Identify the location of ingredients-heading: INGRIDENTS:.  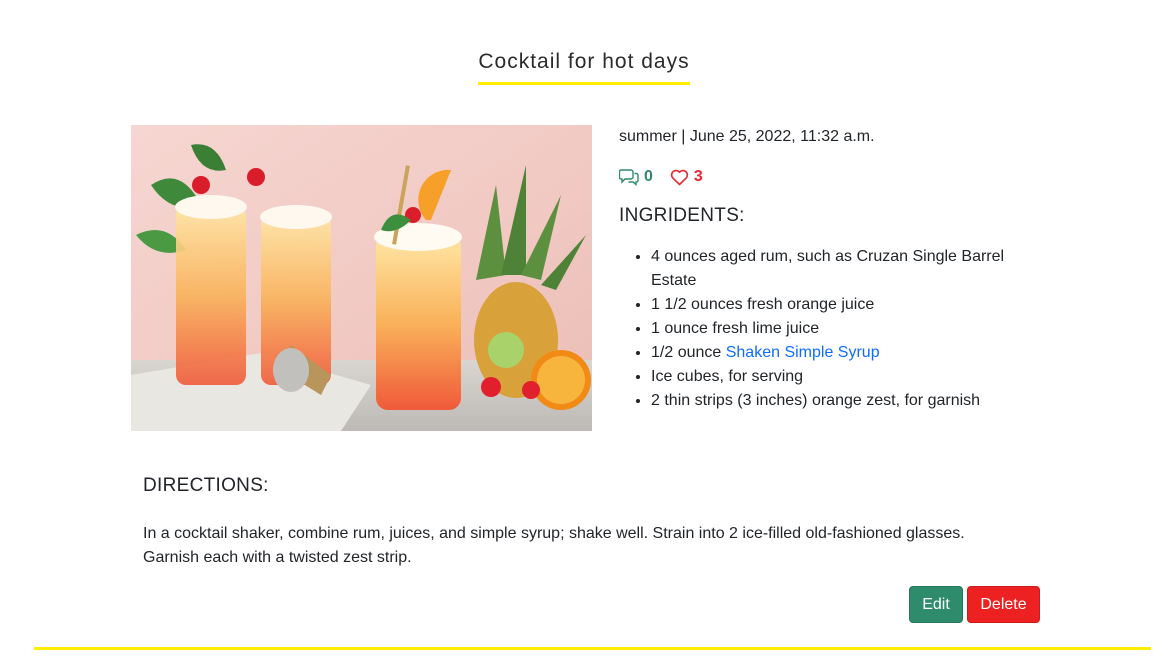
(682, 215).